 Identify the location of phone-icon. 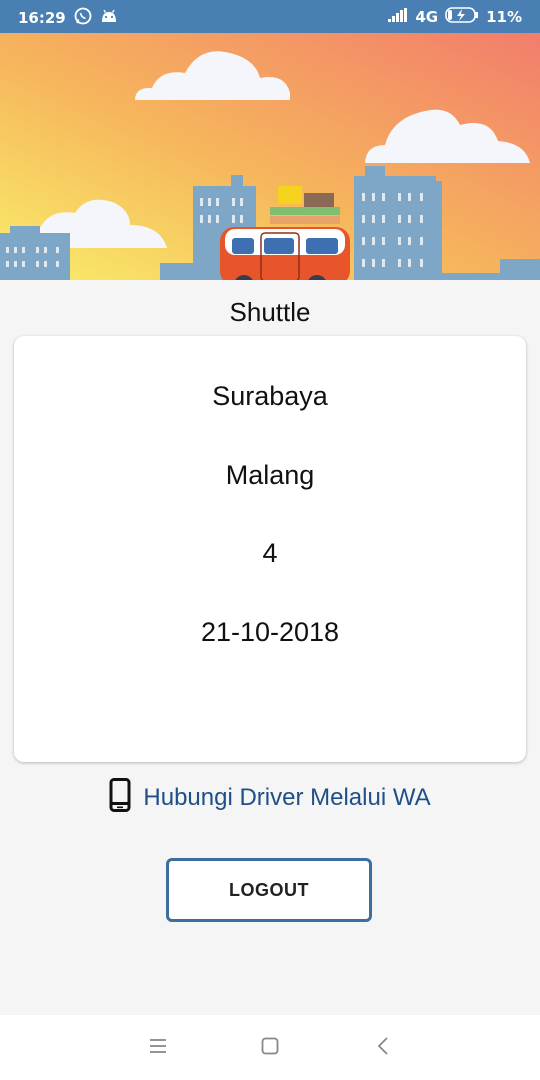
(120, 797).